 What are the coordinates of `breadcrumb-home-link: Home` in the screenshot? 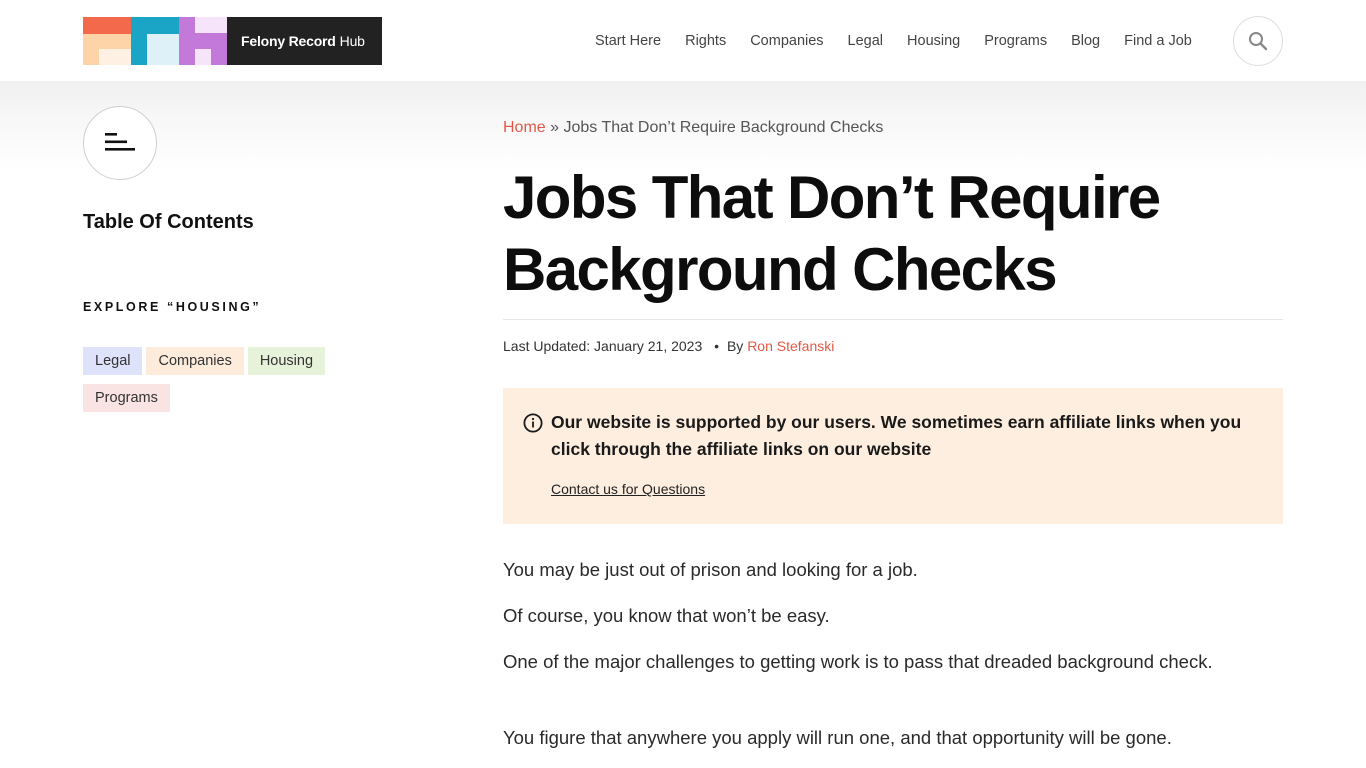 It's located at (524, 127).